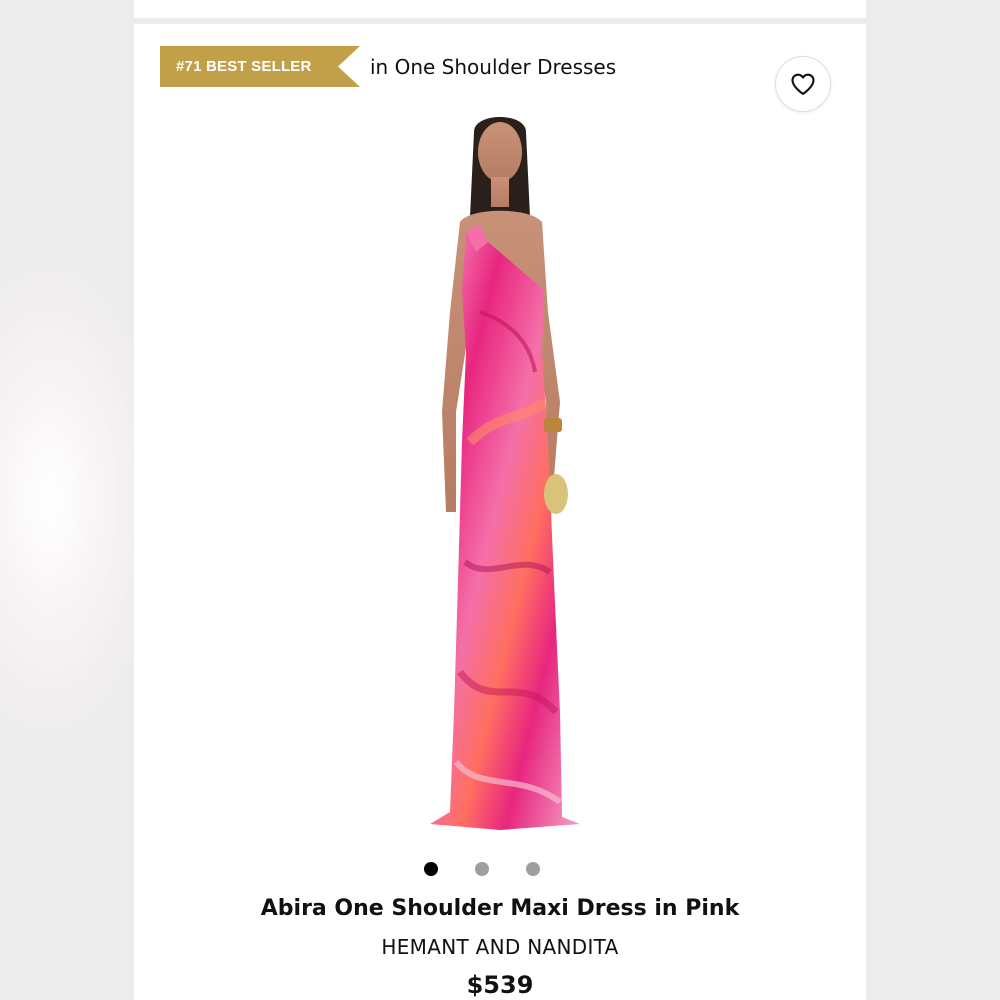  I want to click on best-seller-badge: #71 BEST SELLER, so click(260, 66).